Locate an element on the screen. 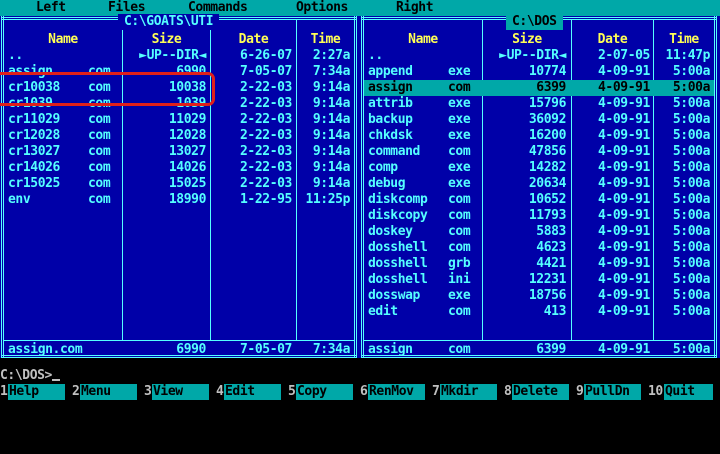 The width and height of the screenshot is (720, 454). file-size: 6399 is located at coordinates (551, 87).